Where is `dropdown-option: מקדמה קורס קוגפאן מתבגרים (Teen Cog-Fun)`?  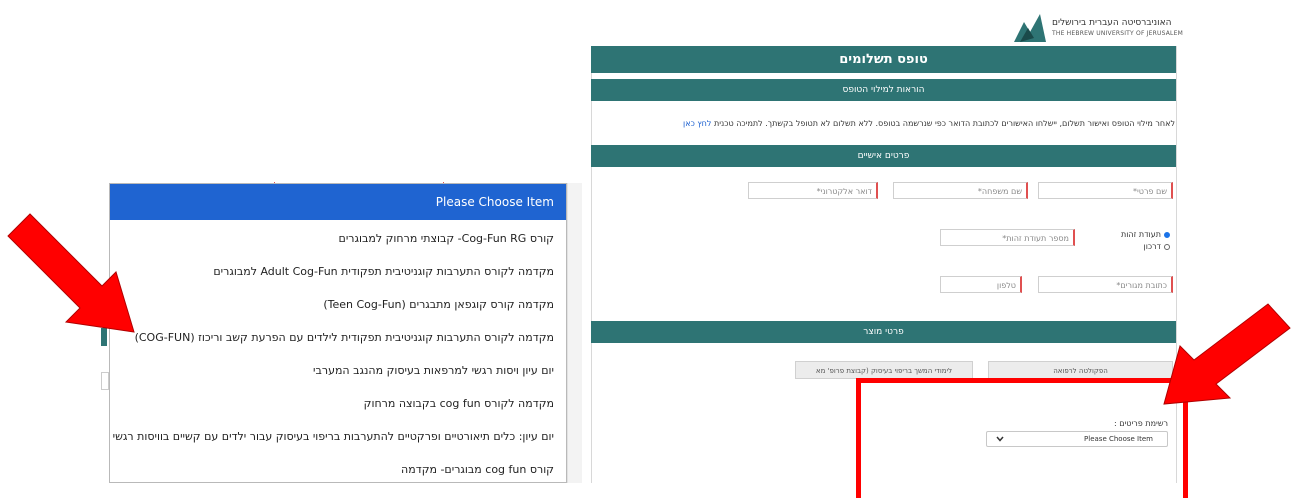
dropdown-option: מקדמה קורס קוגפאן מתבגרים (Teen Cog-Fun) is located at coordinates (338, 304).